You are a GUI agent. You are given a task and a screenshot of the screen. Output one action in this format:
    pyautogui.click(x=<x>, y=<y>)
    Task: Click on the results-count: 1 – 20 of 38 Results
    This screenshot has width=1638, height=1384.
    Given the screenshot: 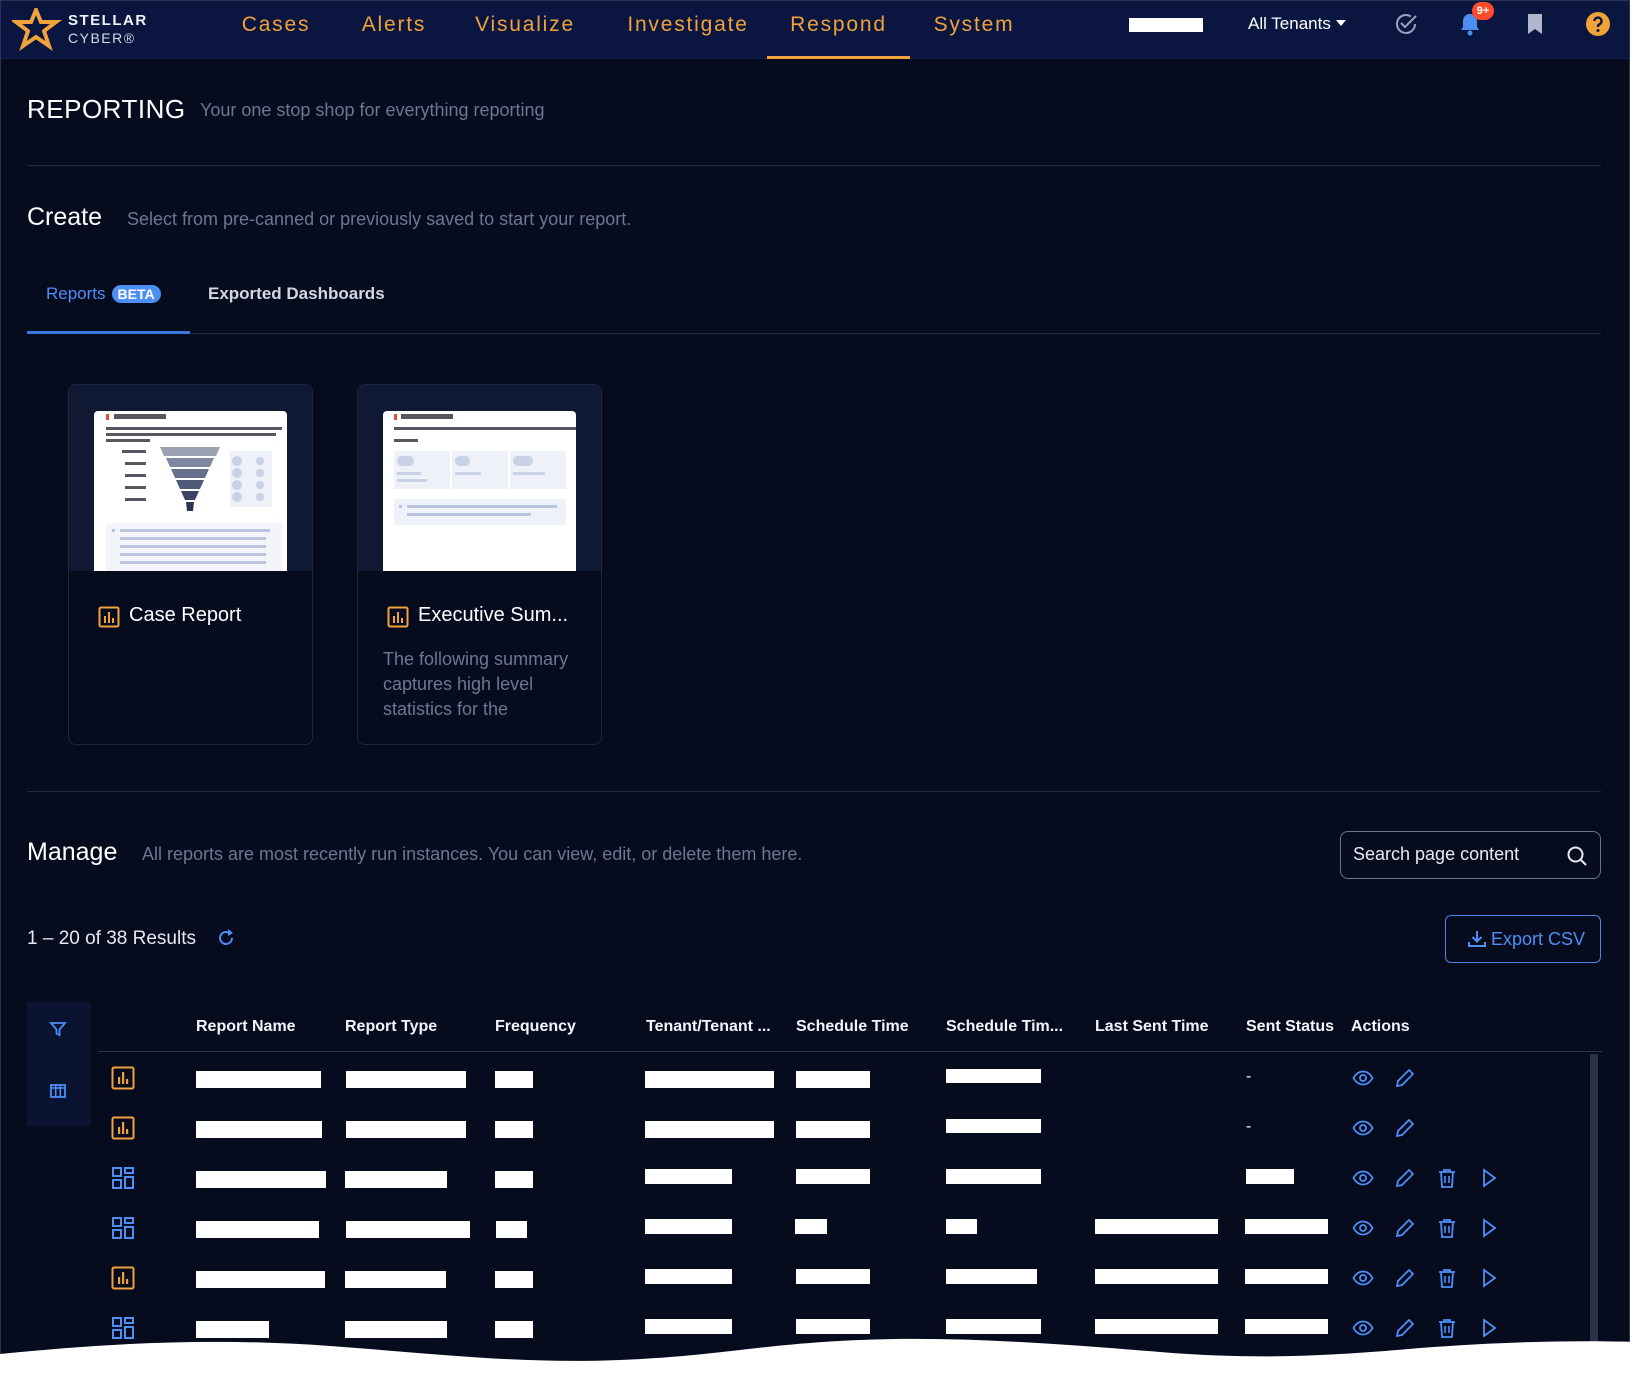 What is the action you would take?
    pyautogui.click(x=111, y=938)
    